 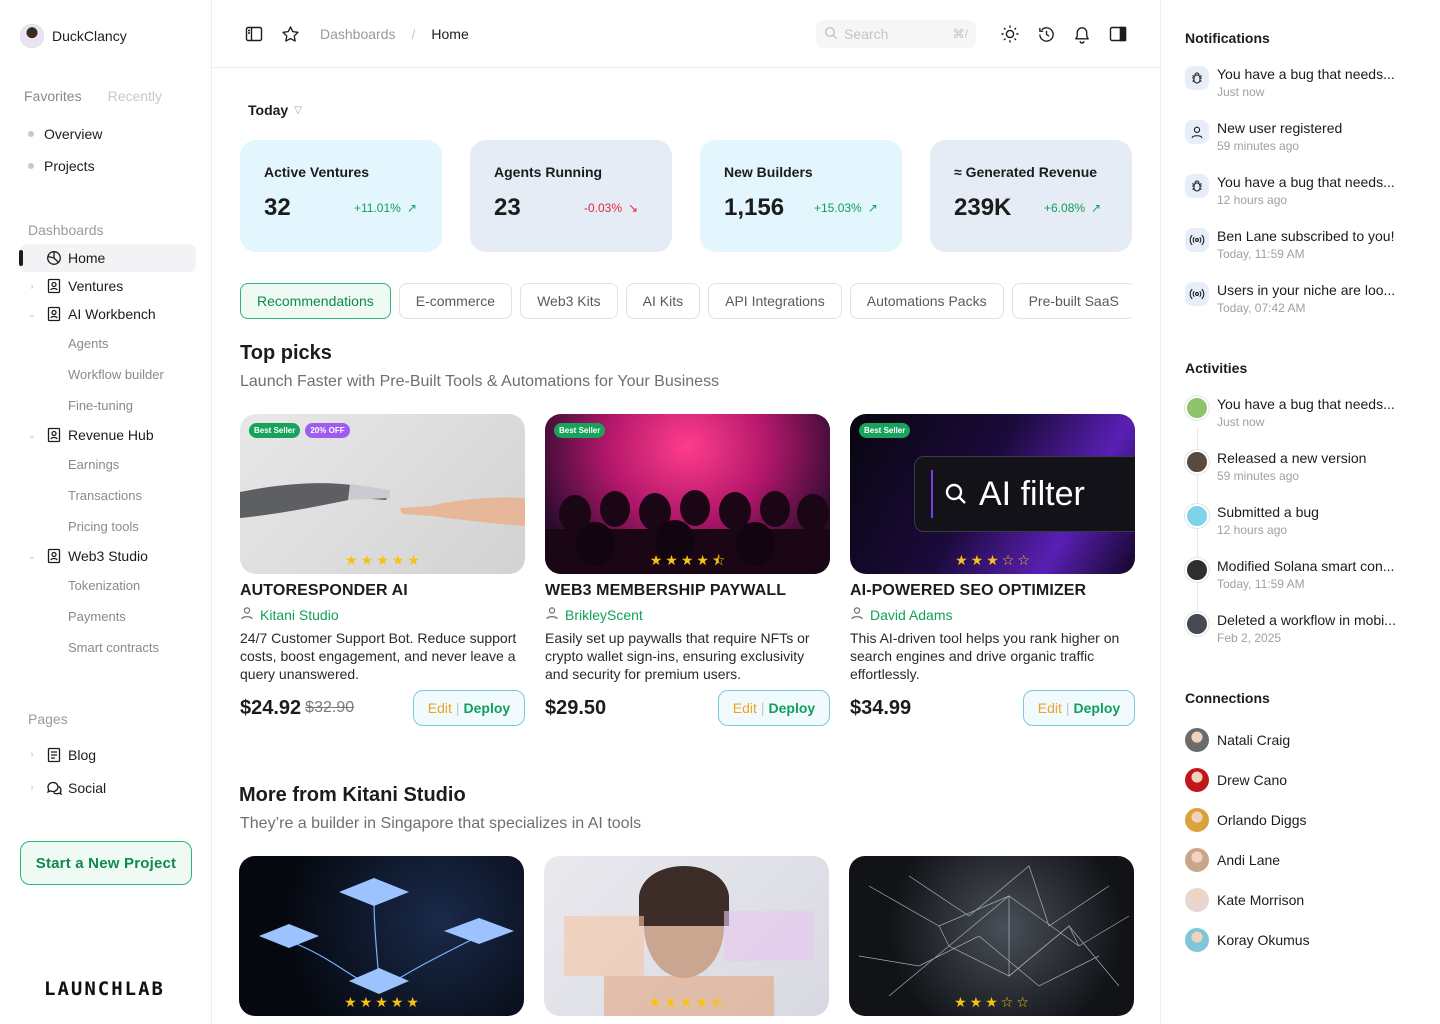 What do you see at coordinates (108, 616) in the screenshot?
I see `sidebar-subitem-payments: Payments` at bounding box center [108, 616].